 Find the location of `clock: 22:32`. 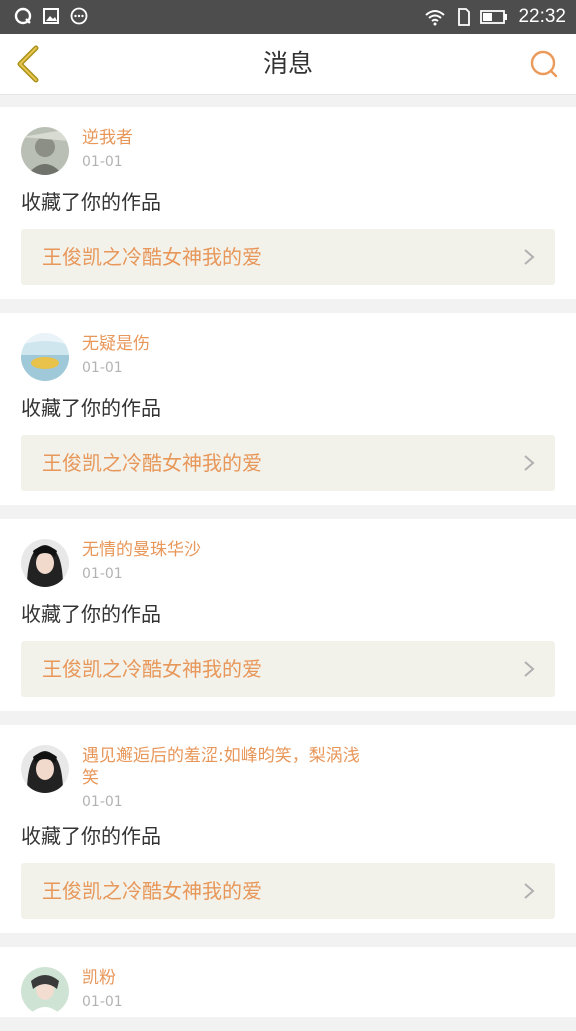

clock: 22:32 is located at coordinates (542, 16).